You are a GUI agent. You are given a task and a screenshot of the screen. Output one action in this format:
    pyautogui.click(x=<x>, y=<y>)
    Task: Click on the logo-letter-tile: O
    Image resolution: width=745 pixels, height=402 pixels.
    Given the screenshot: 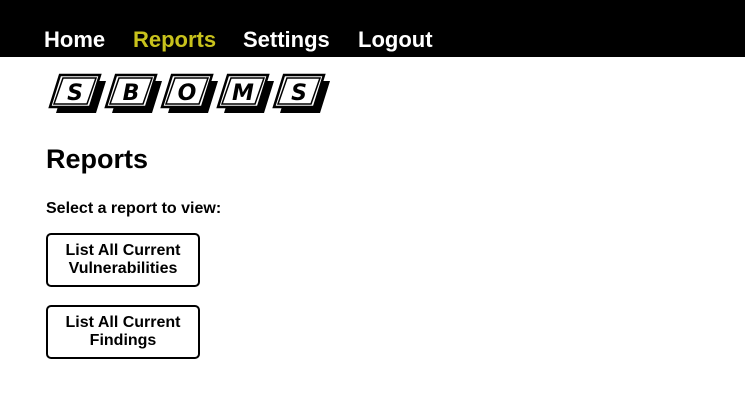 What is the action you would take?
    pyautogui.click(x=189, y=93)
    